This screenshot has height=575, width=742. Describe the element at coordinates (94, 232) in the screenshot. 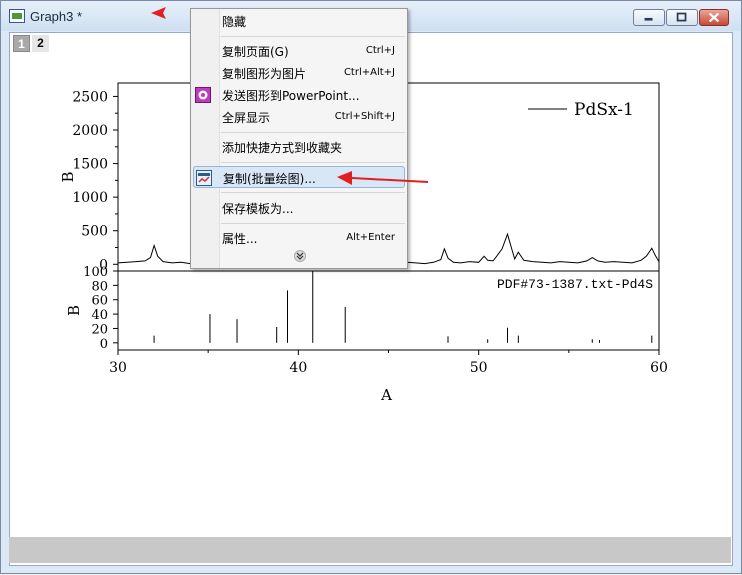

I see `y-tick-label: 500` at that location.